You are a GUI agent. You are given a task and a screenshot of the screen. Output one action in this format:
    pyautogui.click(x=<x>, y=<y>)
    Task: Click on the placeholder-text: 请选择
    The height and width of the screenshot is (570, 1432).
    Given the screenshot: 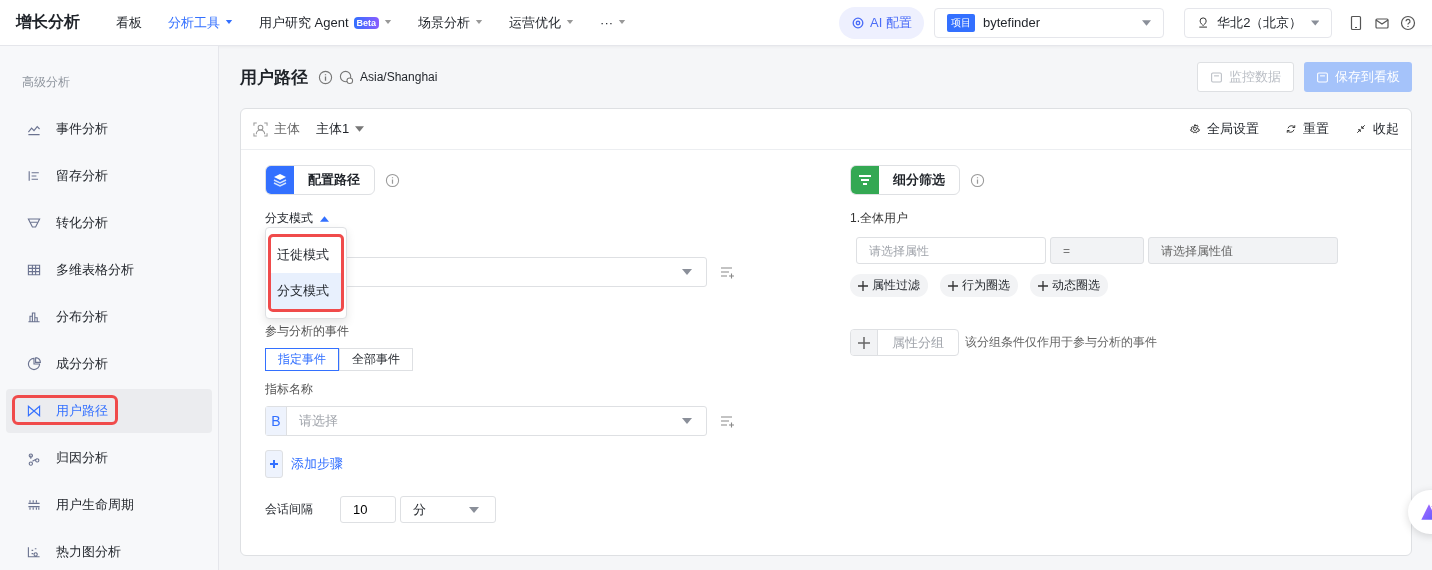 What is the action you would take?
    pyautogui.click(x=318, y=421)
    